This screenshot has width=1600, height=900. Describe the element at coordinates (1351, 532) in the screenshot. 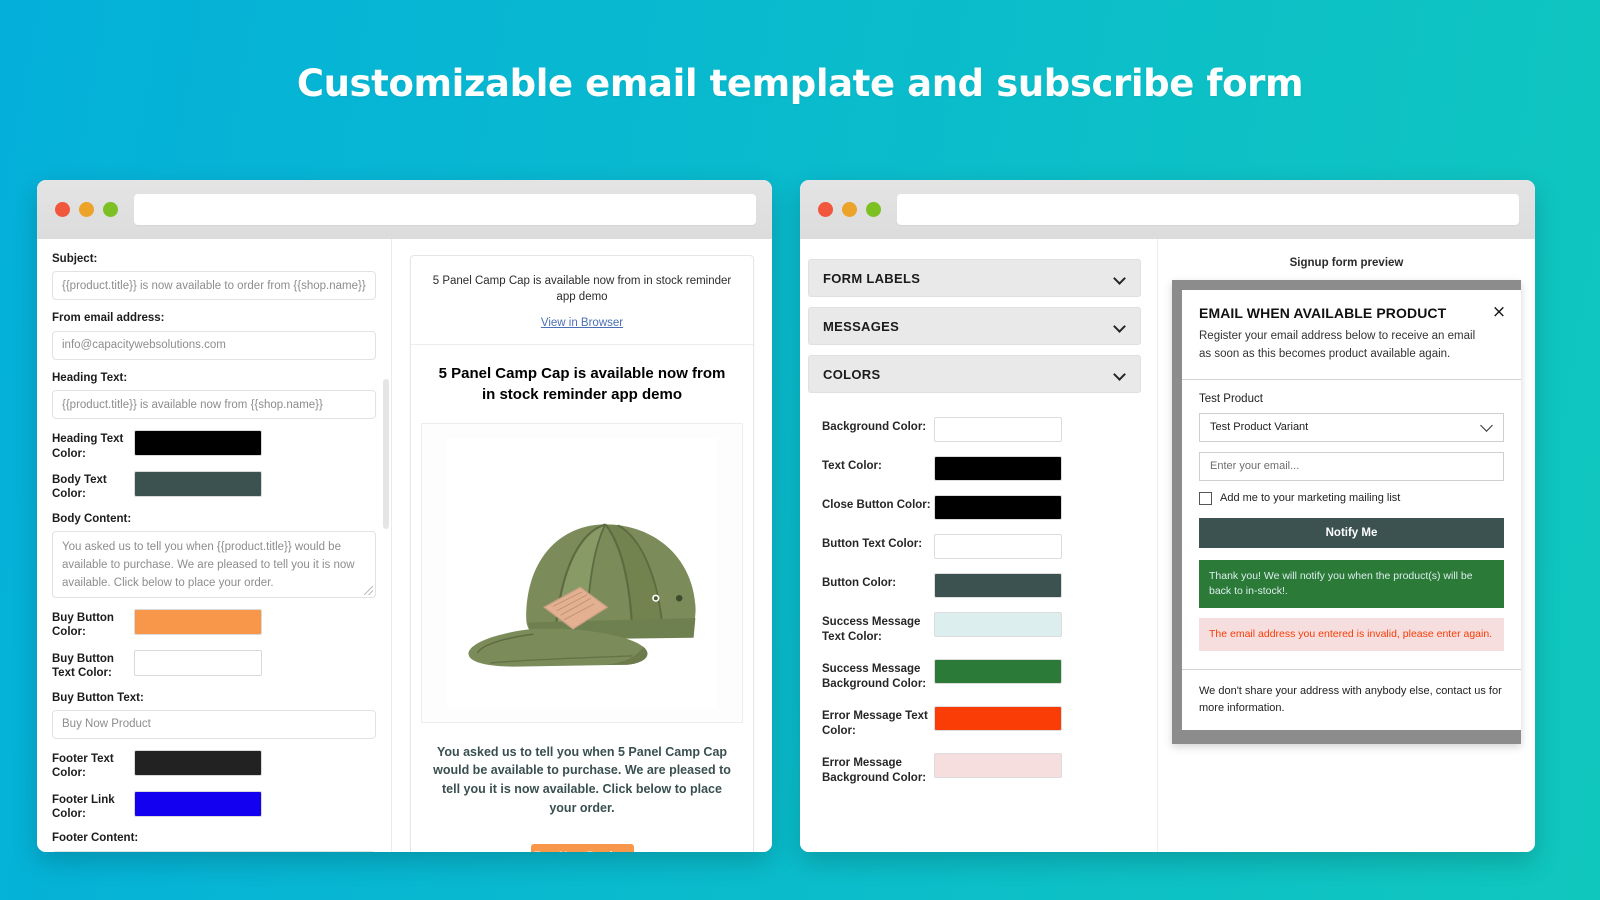

I see `notify-me-button: Notify Me` at that location.